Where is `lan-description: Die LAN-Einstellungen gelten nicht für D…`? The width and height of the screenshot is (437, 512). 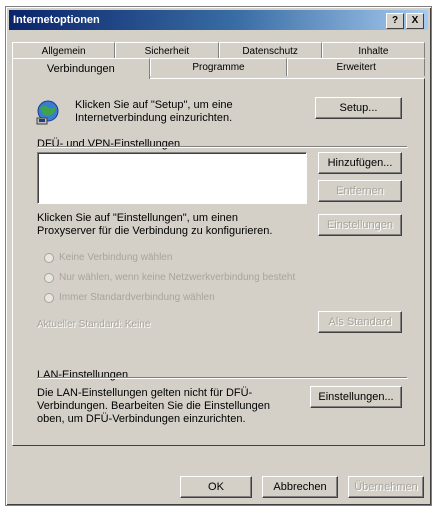
lan-description: Die LAN-Einstellungen gelten nicht für D… is located at coordinates (154, 406).